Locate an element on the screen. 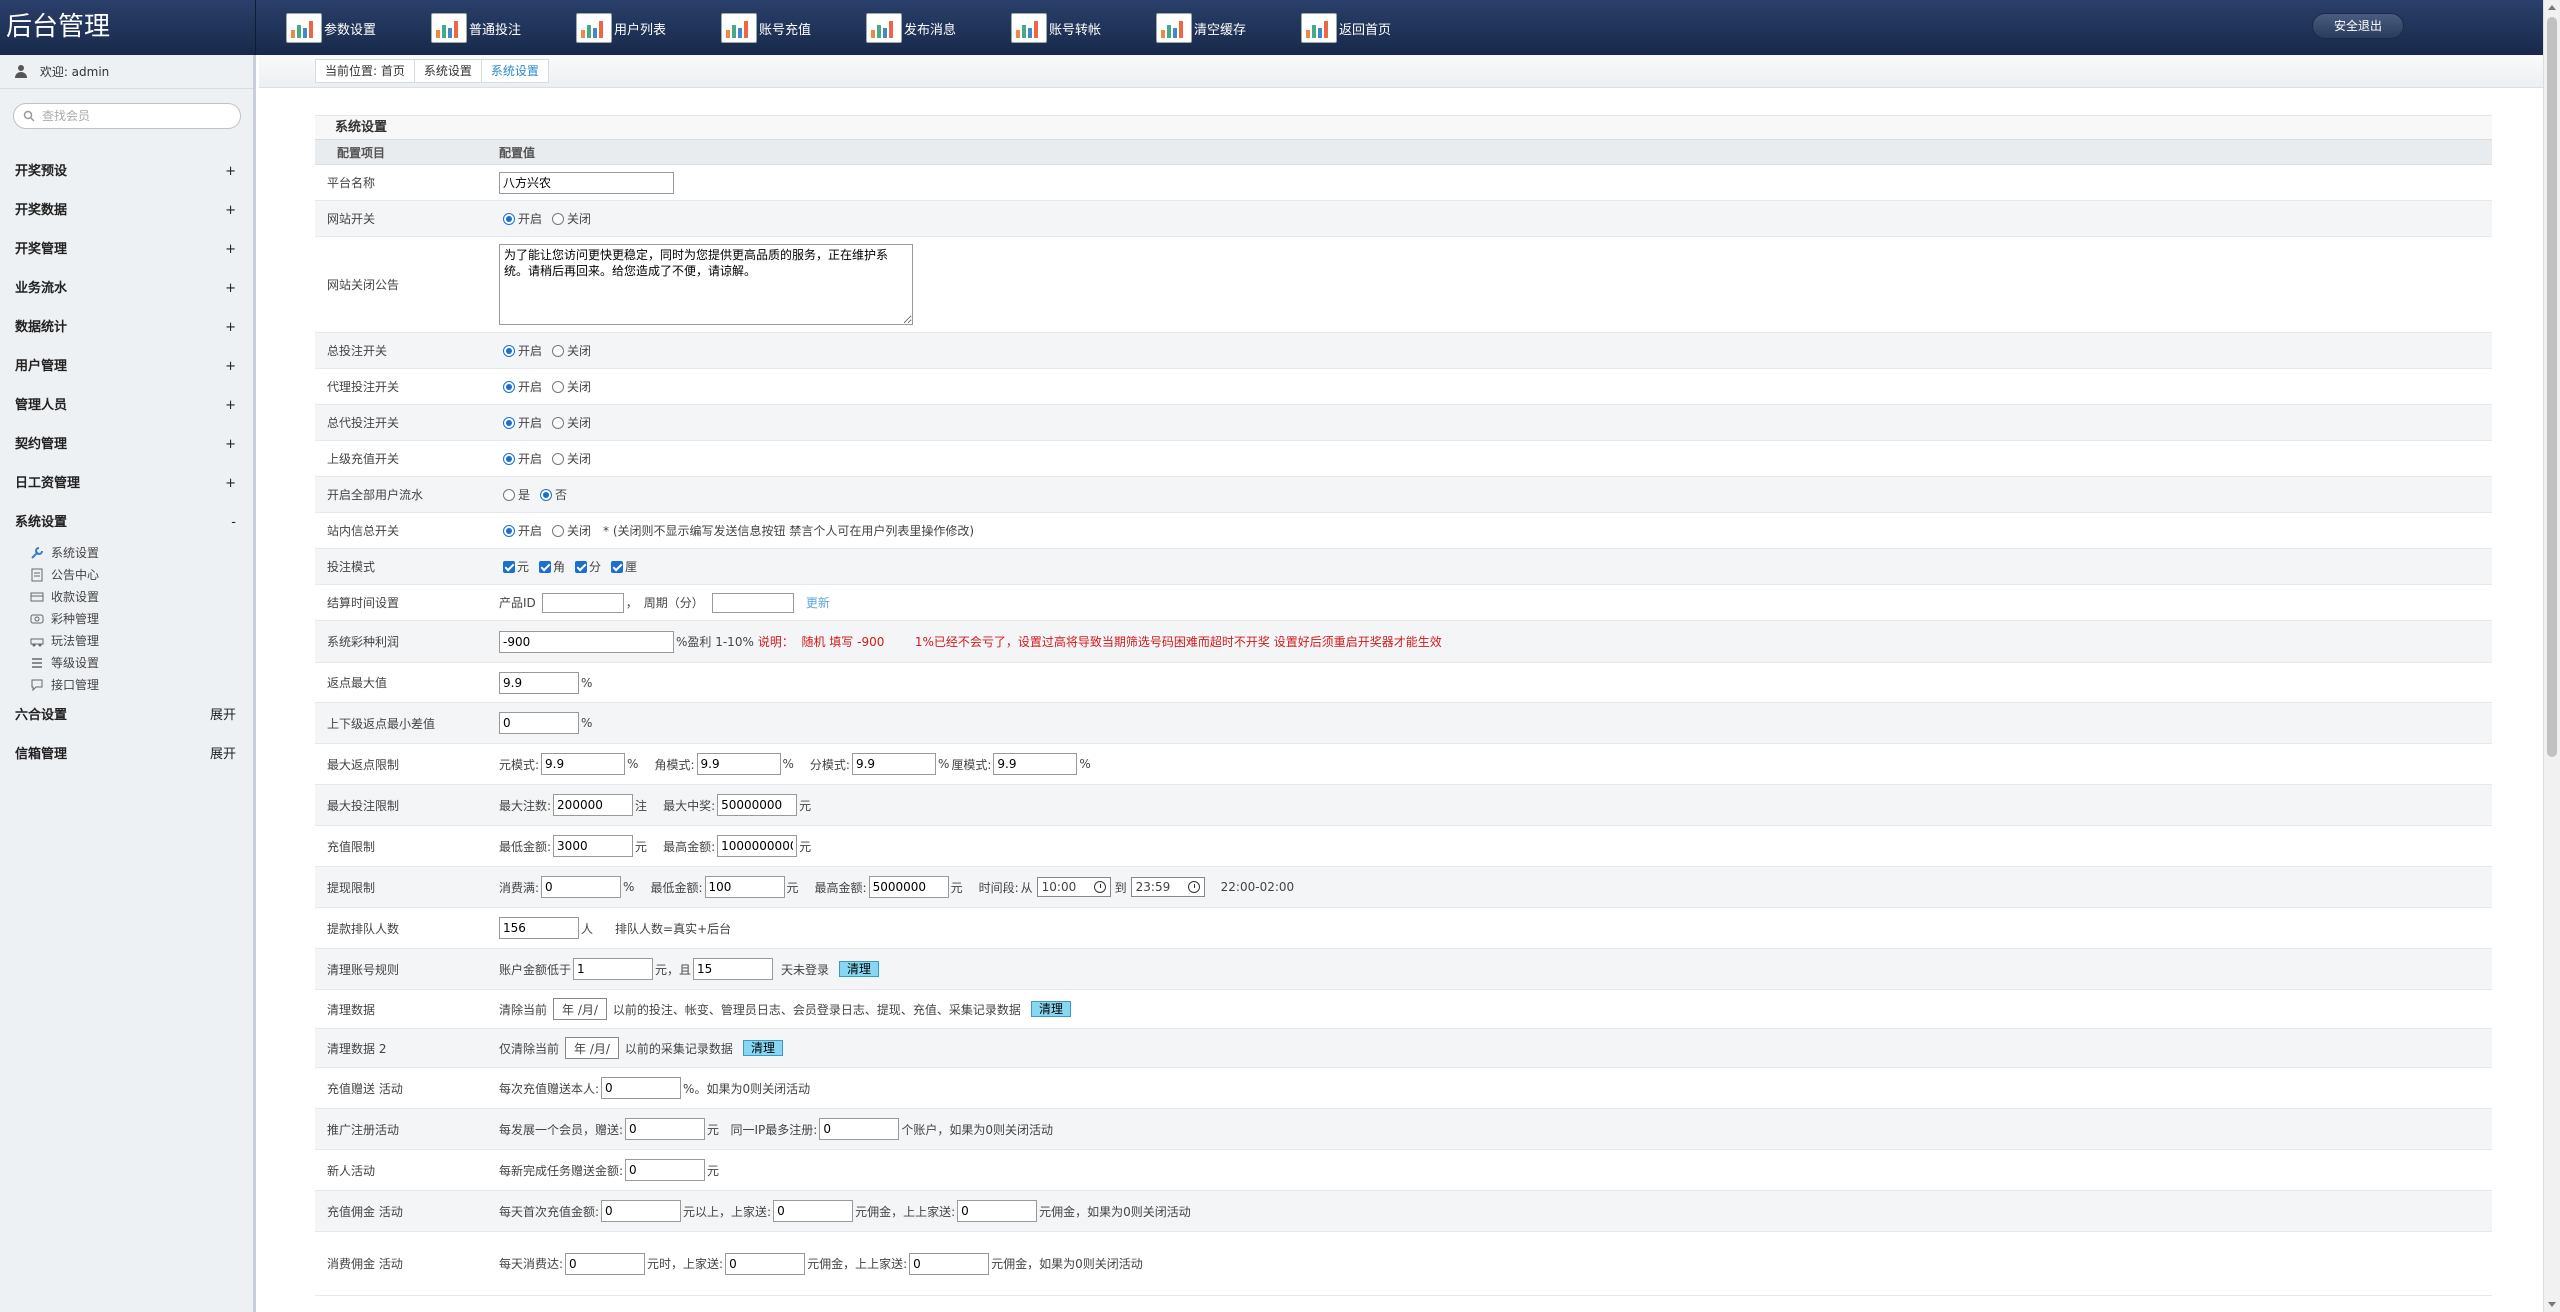 The image size is (2560, 1312). nav-param-settings: 参数设置 is located at coordinates (331, 28).